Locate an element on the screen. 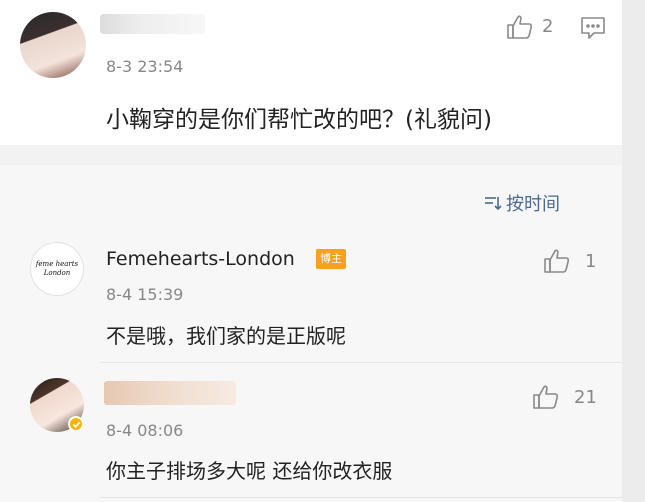 The width and height of the screenshot is (645, 502). like-button is located at coordinates (520, 27).